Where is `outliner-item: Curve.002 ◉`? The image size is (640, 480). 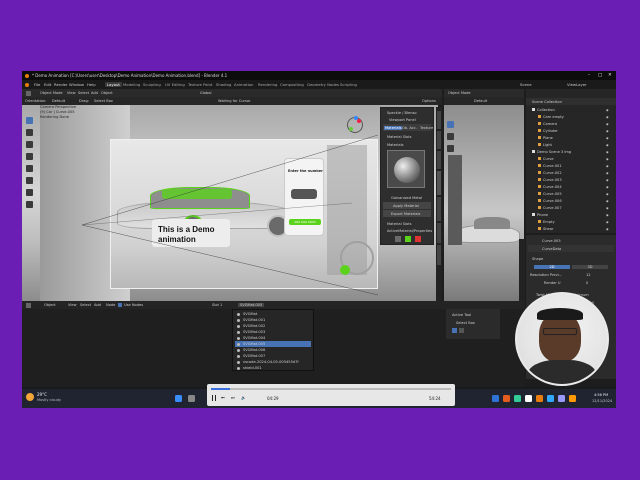
outliner-item: Curve.002 ◉ is located at coordinates (571, 172).